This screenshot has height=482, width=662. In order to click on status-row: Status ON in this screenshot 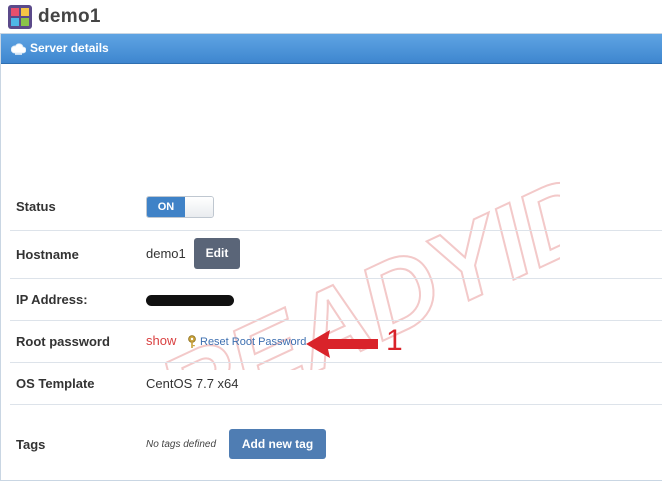, I will do `click(336, 208)`.